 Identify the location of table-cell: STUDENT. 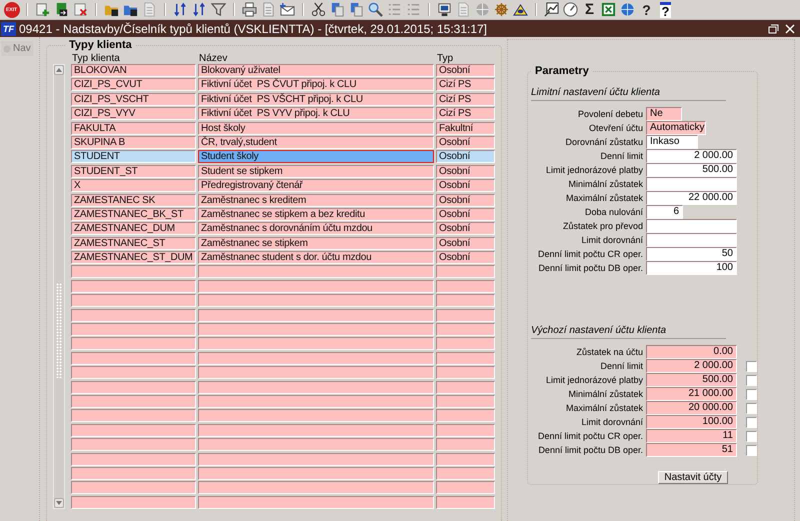
(133, 157).